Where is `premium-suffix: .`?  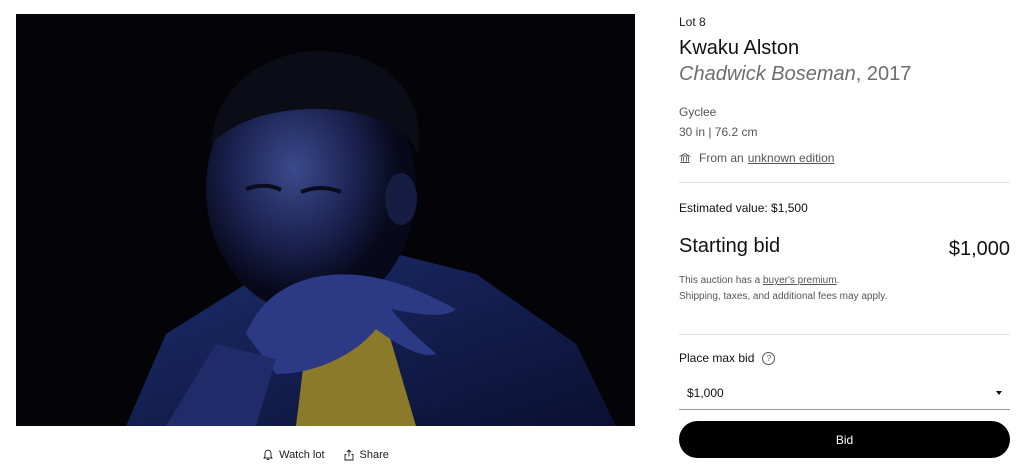 premium-suffix: . is located at coordinates (838, 280).